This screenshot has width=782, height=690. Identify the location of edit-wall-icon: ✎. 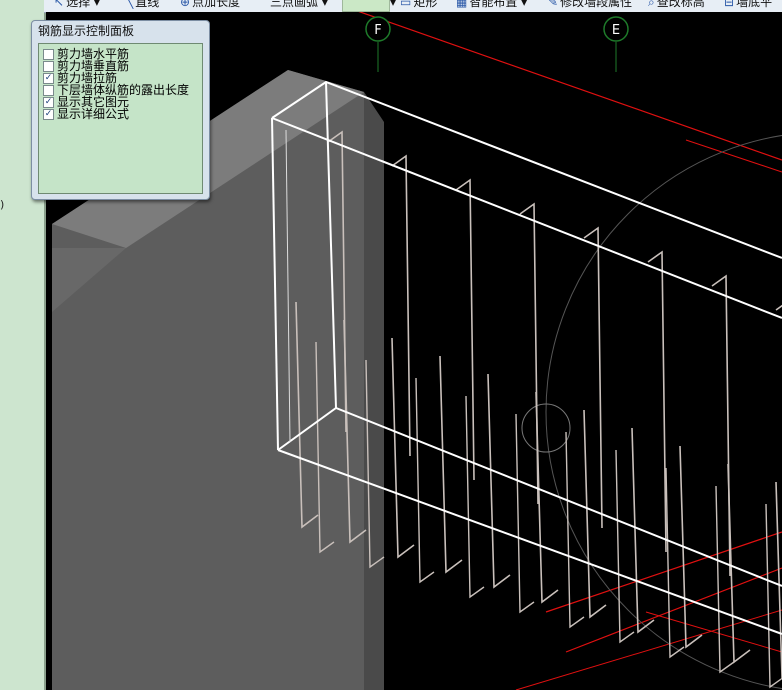
(553, 4).